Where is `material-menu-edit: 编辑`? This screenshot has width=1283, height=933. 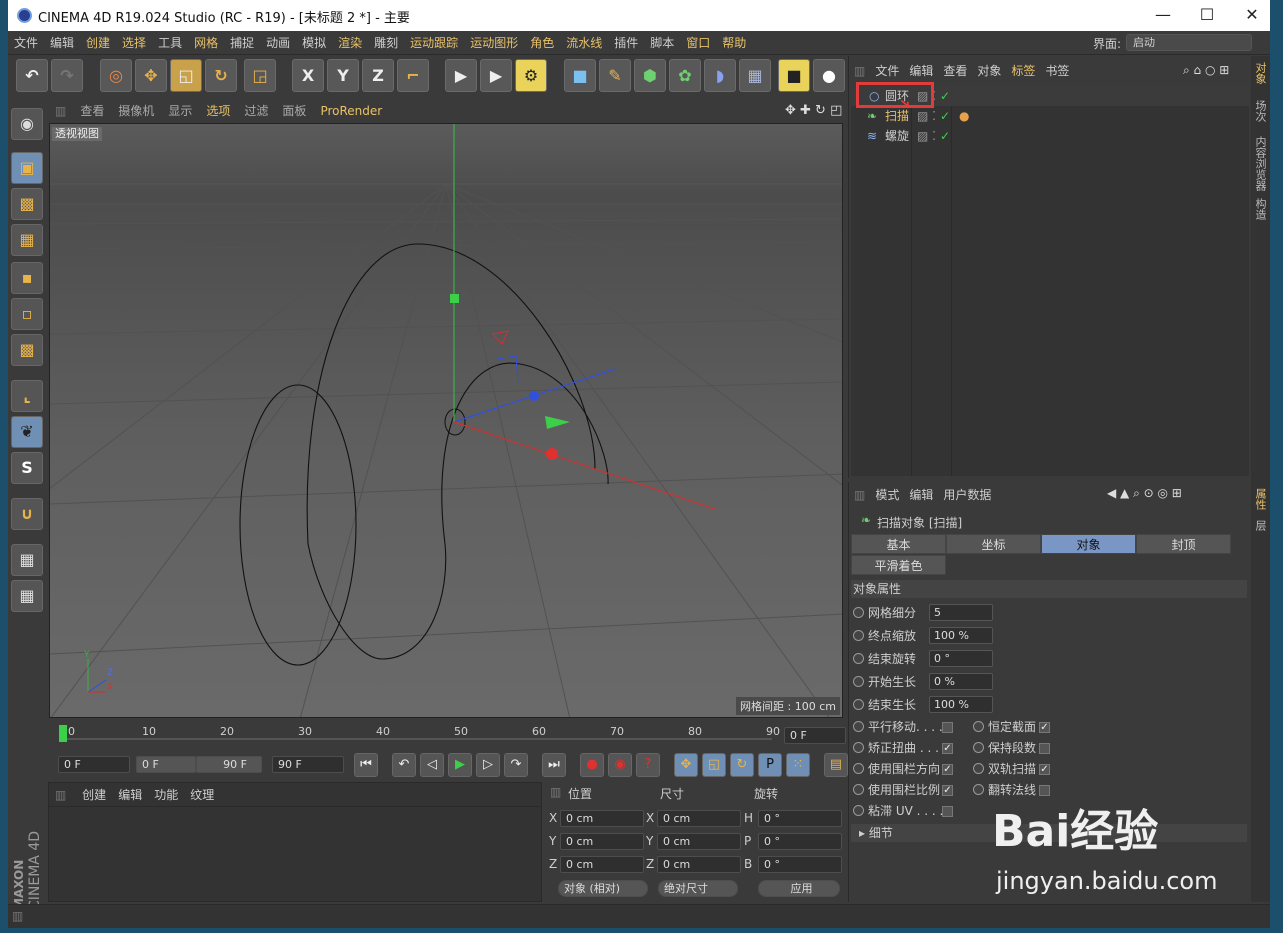 material-menu-edit: 编辑 is located at coordinates (130, 795).